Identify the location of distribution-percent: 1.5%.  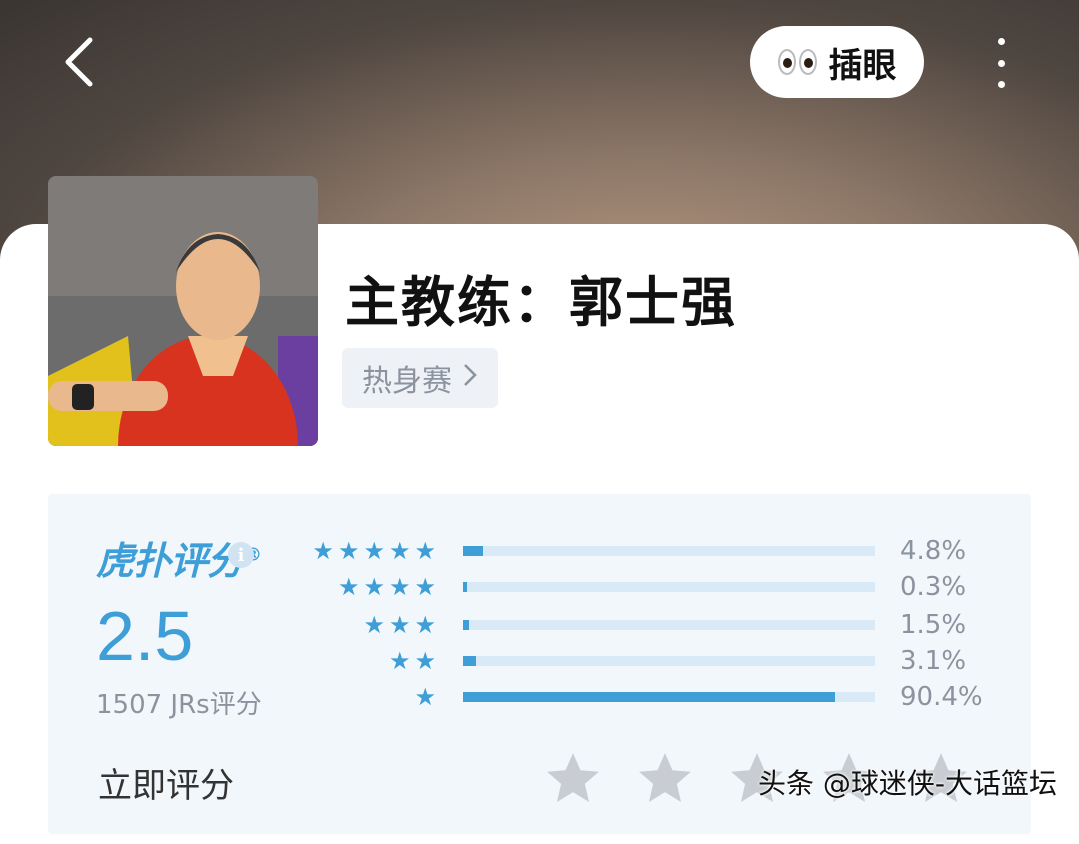
(933, 625).